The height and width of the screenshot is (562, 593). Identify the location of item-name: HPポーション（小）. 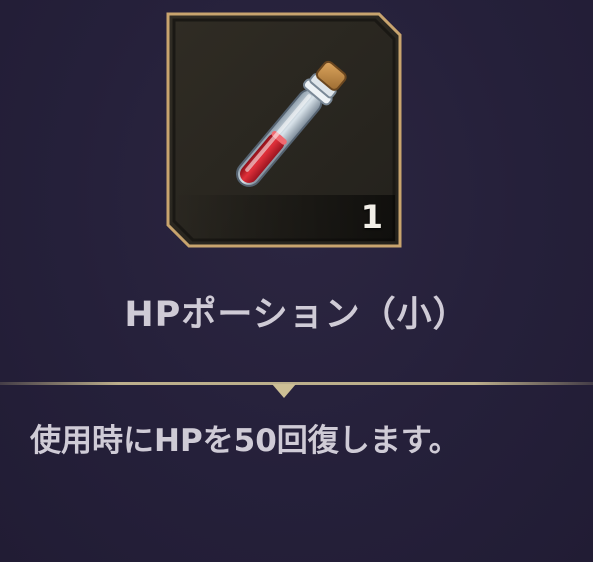
(296, 315).